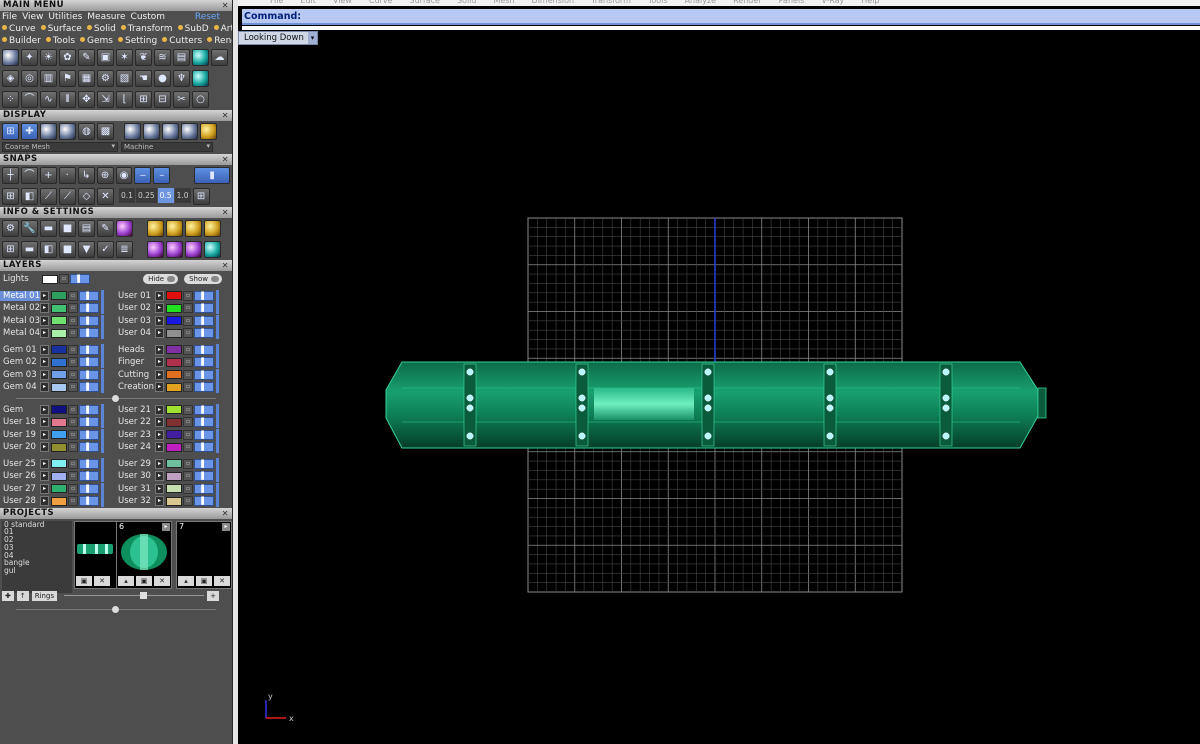 The width and height of the screenshot is (1200, 744). Describe the element at coordinates (212, 249) in the screenshot. I see `render4-icon` at that location.